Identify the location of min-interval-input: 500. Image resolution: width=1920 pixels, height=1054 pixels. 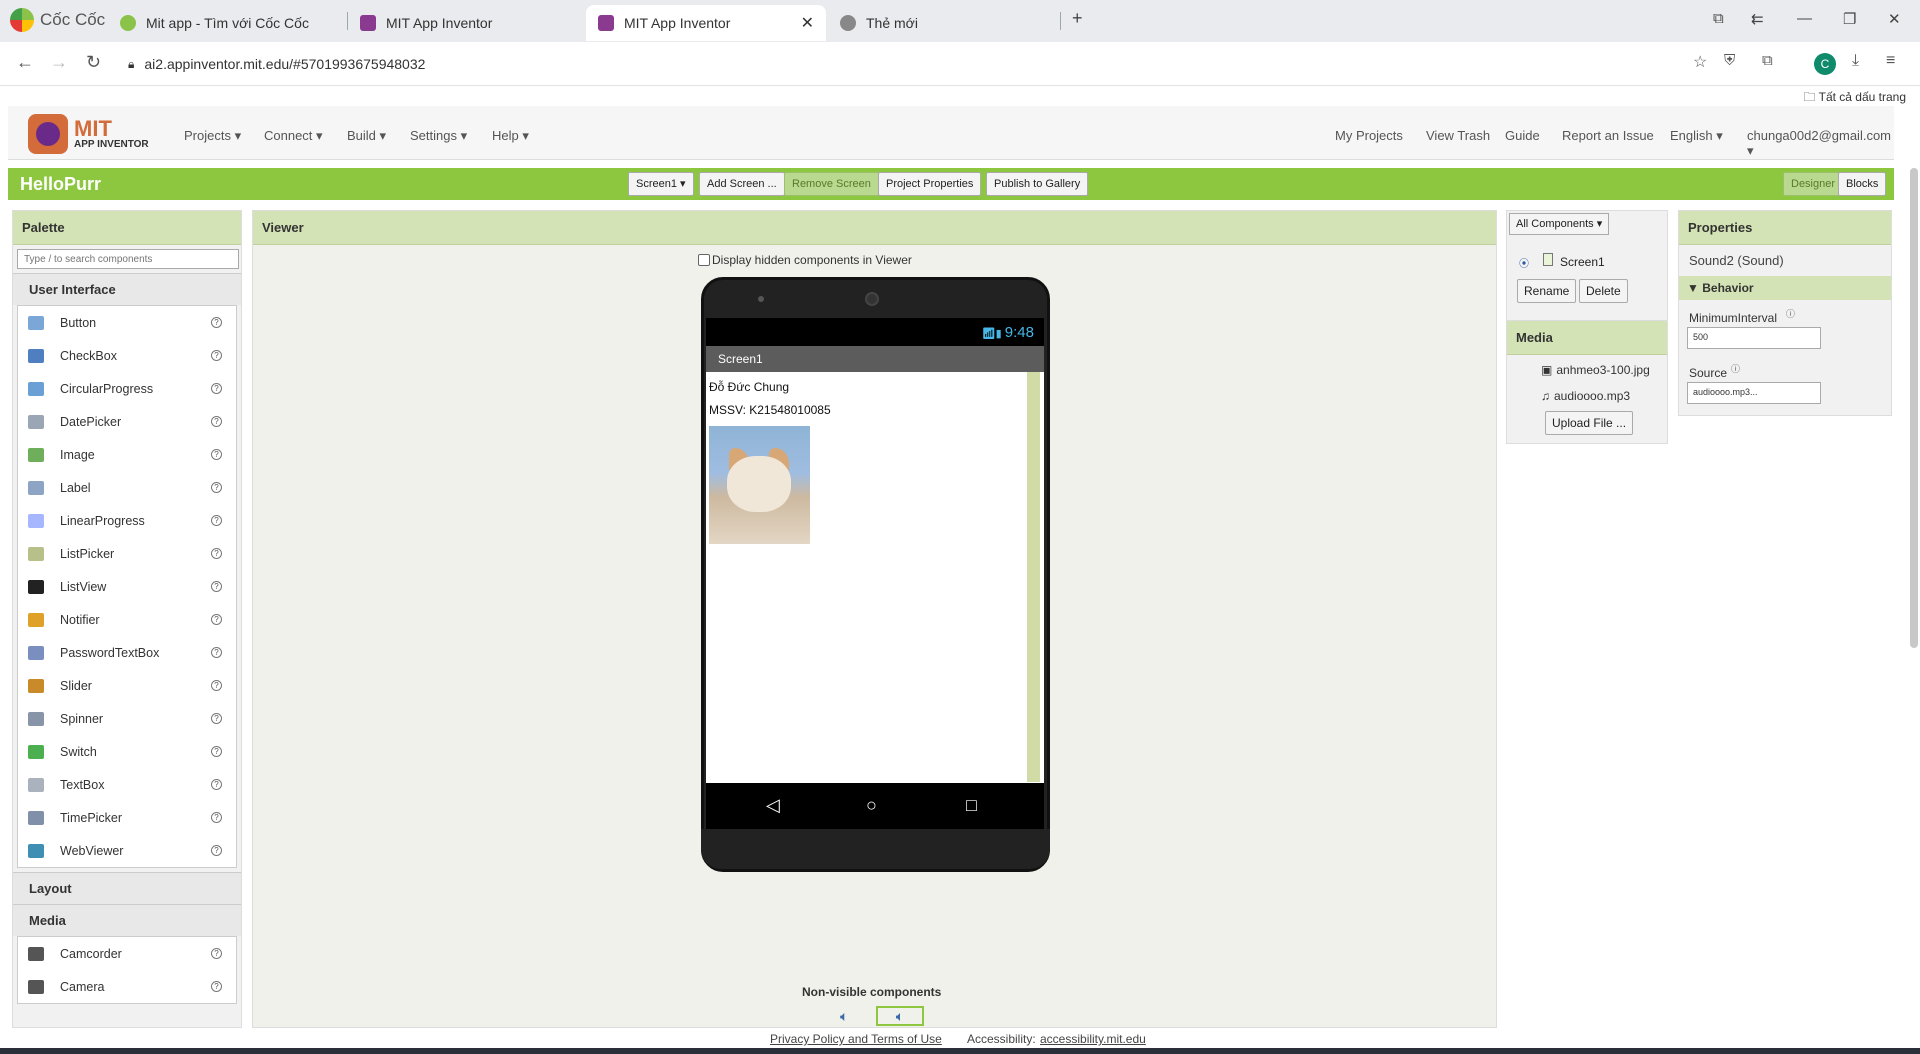
(1754, 338).